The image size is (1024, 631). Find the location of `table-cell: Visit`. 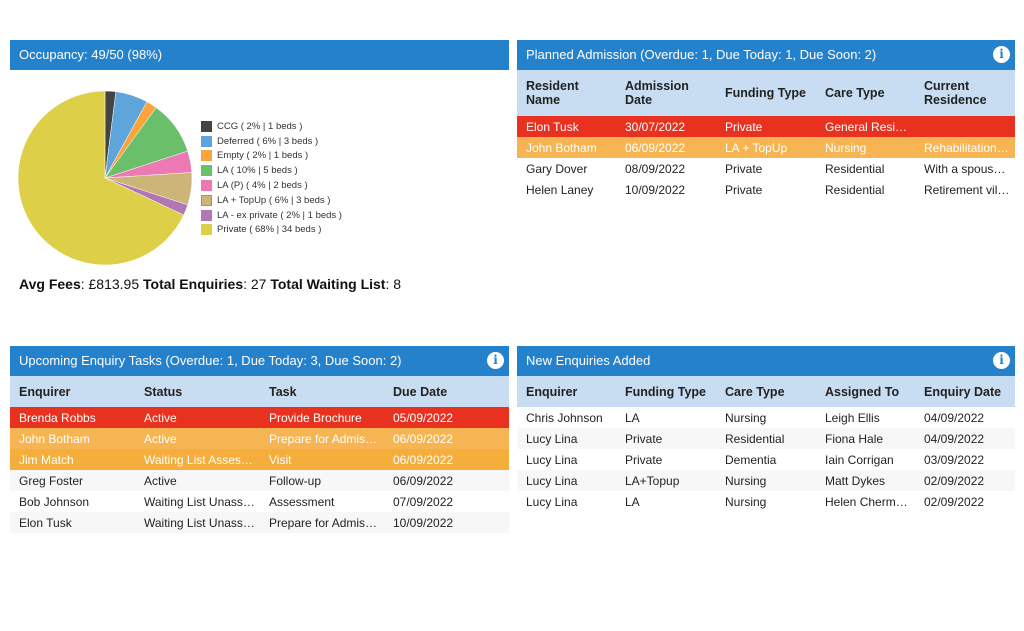

table-cell: Visit is located at coordinates (280, 459).